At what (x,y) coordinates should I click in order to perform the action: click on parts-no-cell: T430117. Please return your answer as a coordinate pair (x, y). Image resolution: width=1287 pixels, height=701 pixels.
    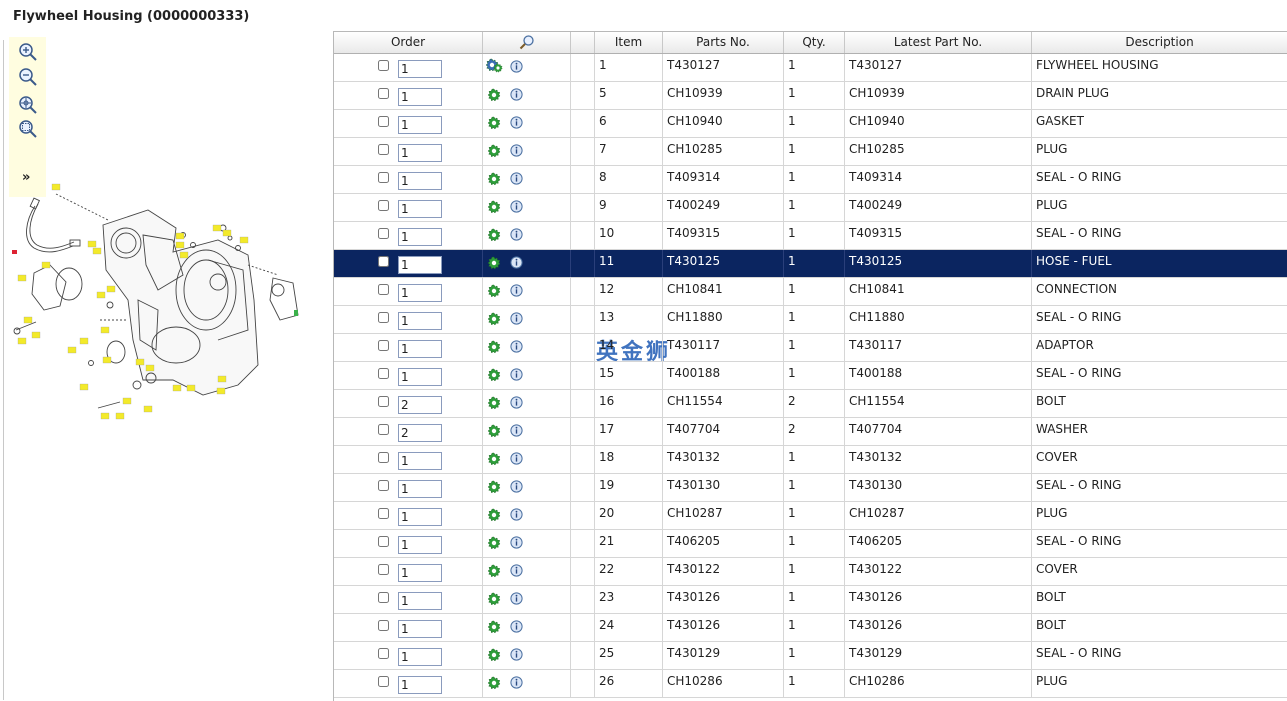
    Looking at the image, I should click on (723, 347).